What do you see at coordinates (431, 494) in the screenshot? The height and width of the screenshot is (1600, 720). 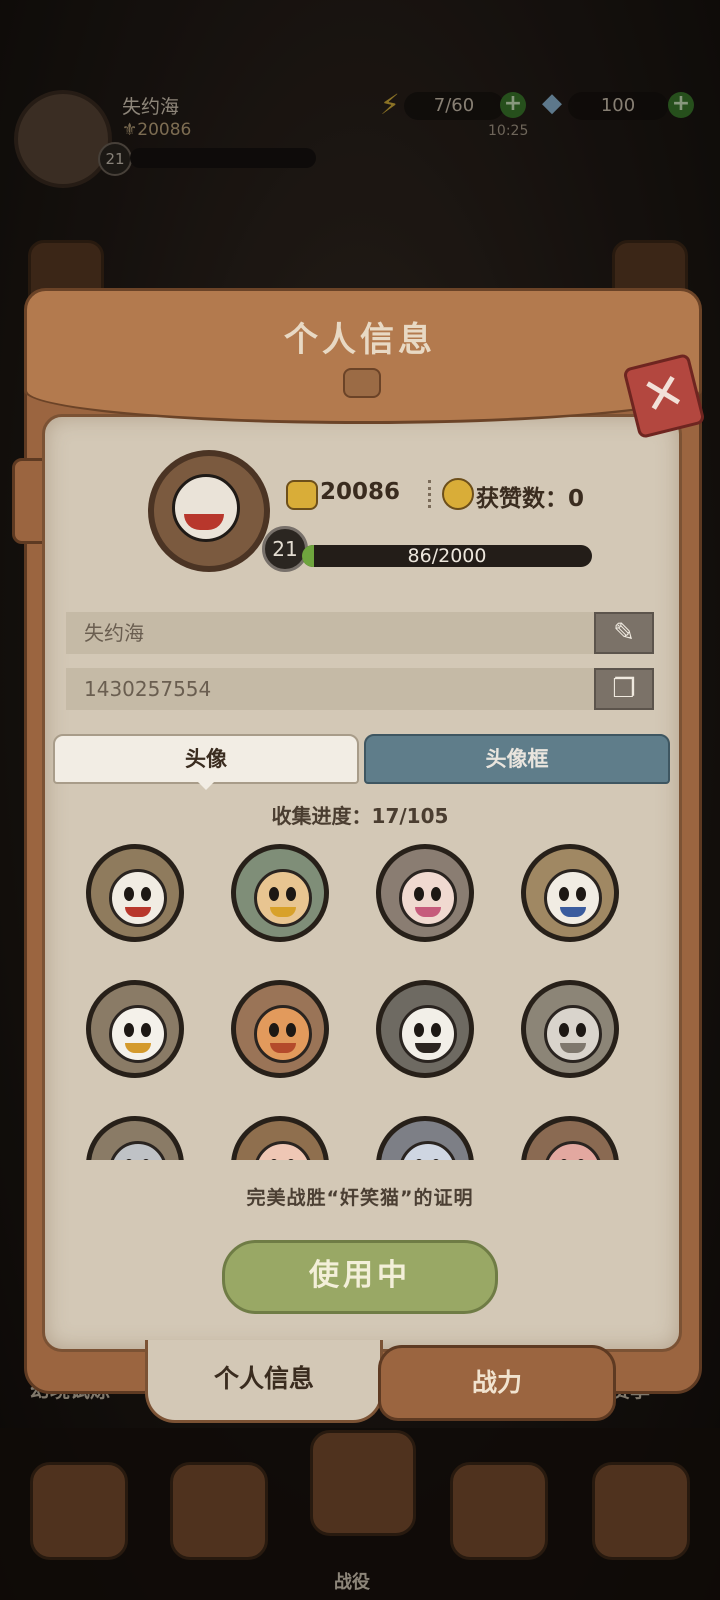 I see `divider` at bounding box center [431, 494].